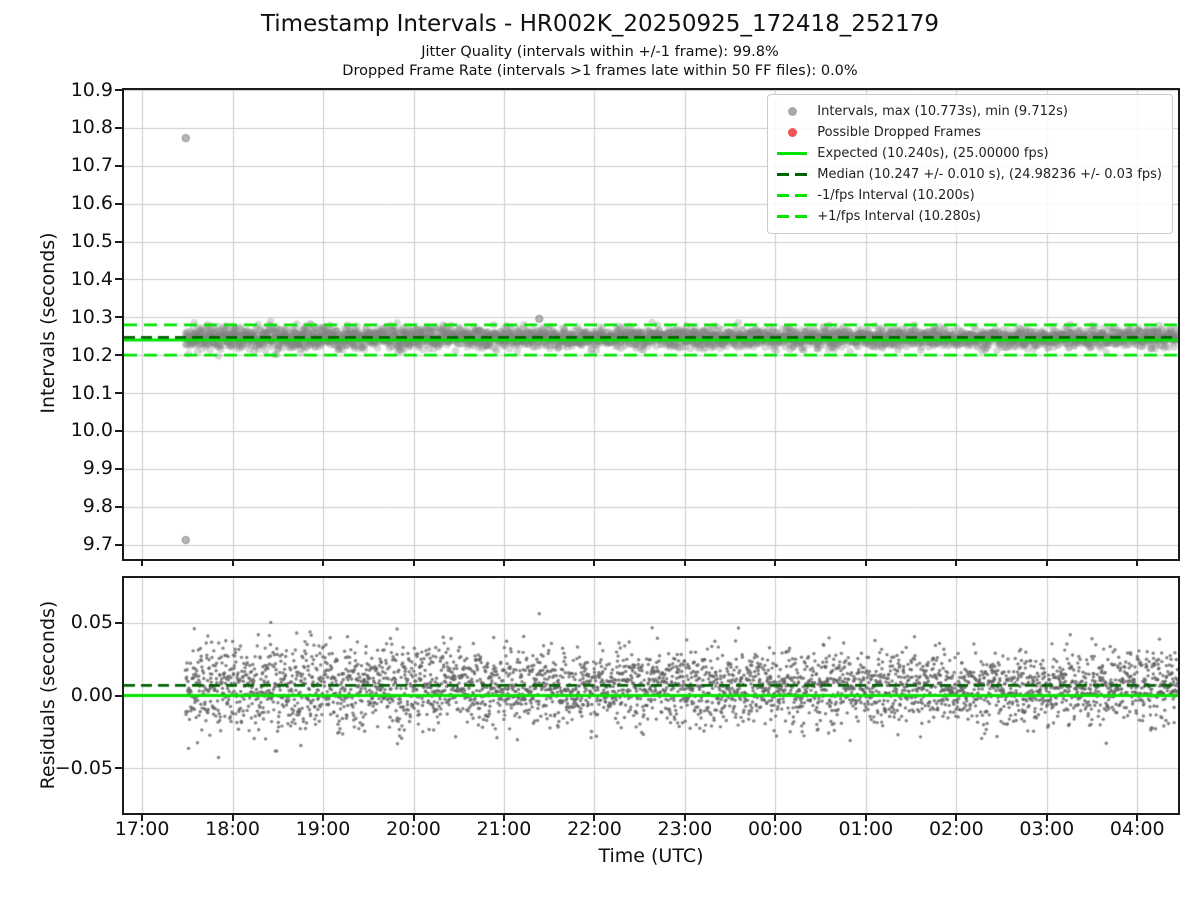 This screenshot has width=1200, height=900. What do you see at coordinates (91, 430) in the screenshot?
I see `y-tick-label-intervals: 10.0` at bounding box center [91, 430].